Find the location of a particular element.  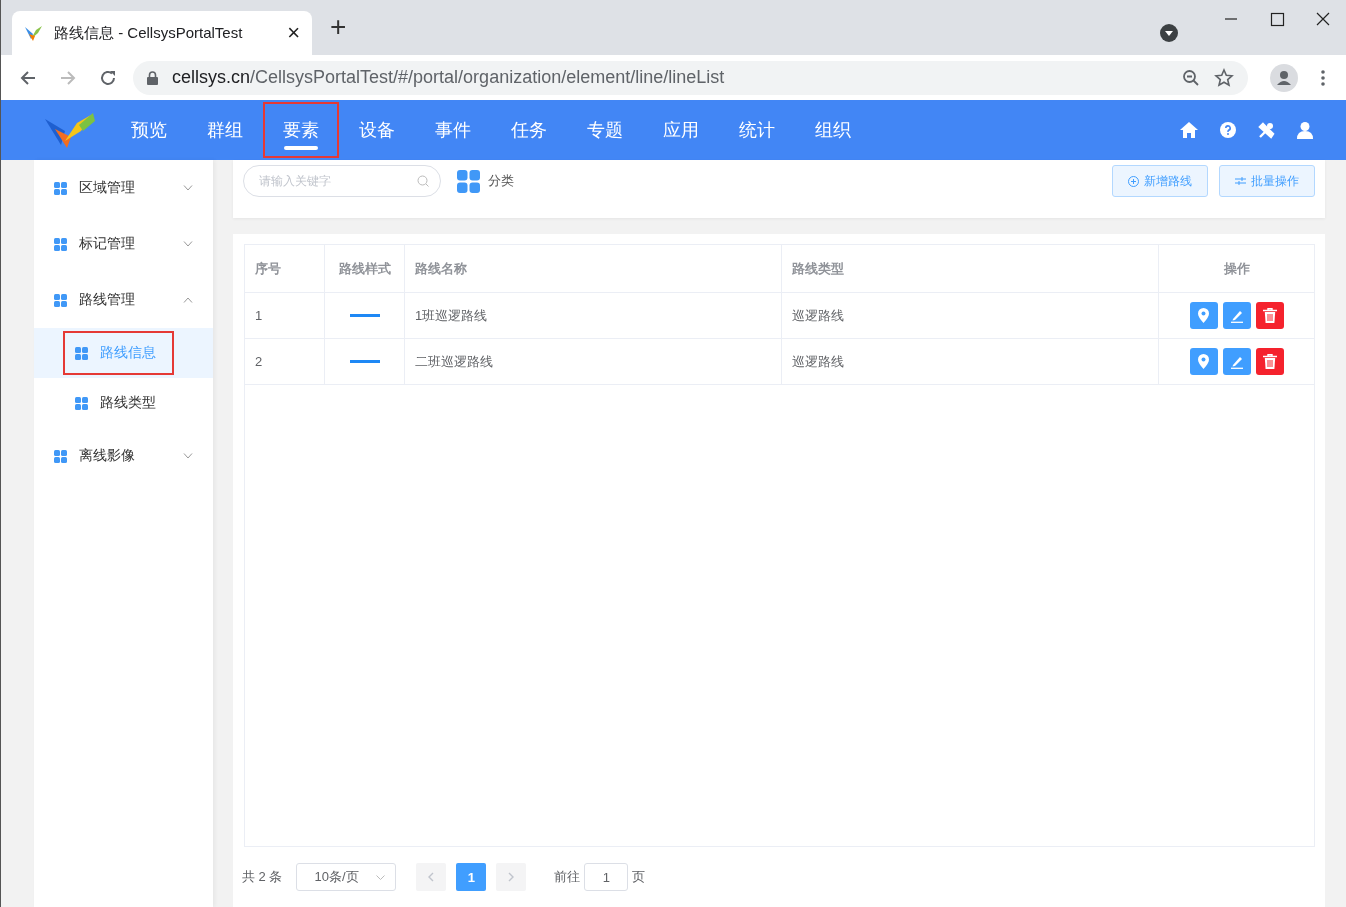

home-icon is located at coordinates (1189, 130).